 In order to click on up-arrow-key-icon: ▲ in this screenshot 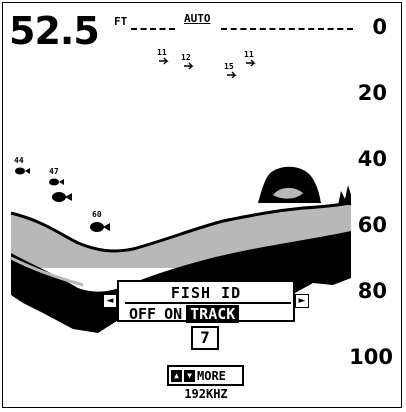, I will do `click(176, 375)`.